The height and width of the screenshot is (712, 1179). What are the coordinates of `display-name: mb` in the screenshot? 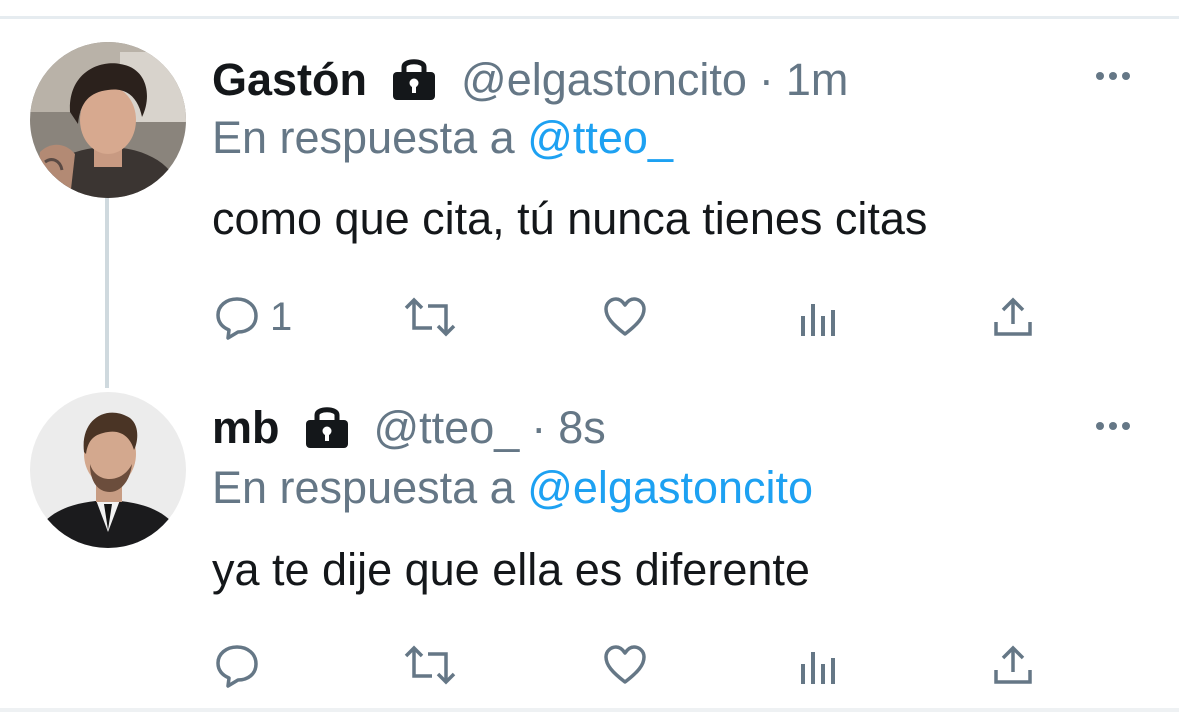 It's located at (246, 428).